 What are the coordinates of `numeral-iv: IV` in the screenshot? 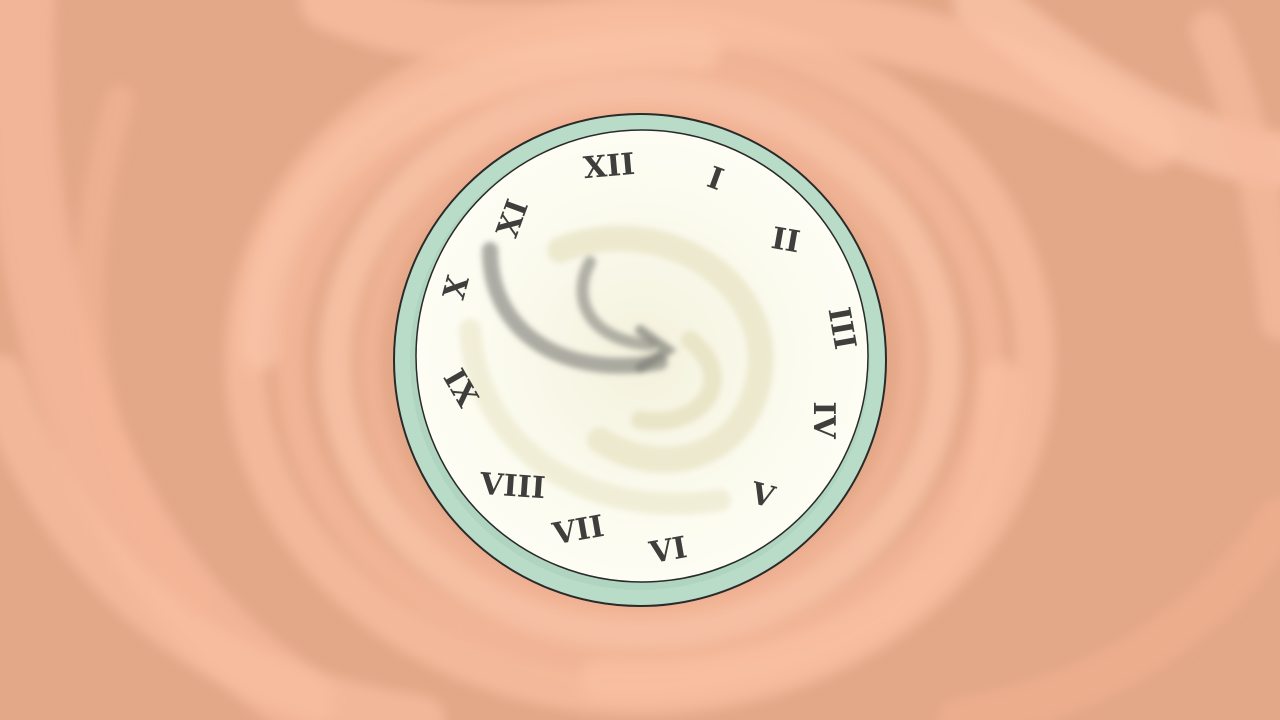 It's located at (823, 420).